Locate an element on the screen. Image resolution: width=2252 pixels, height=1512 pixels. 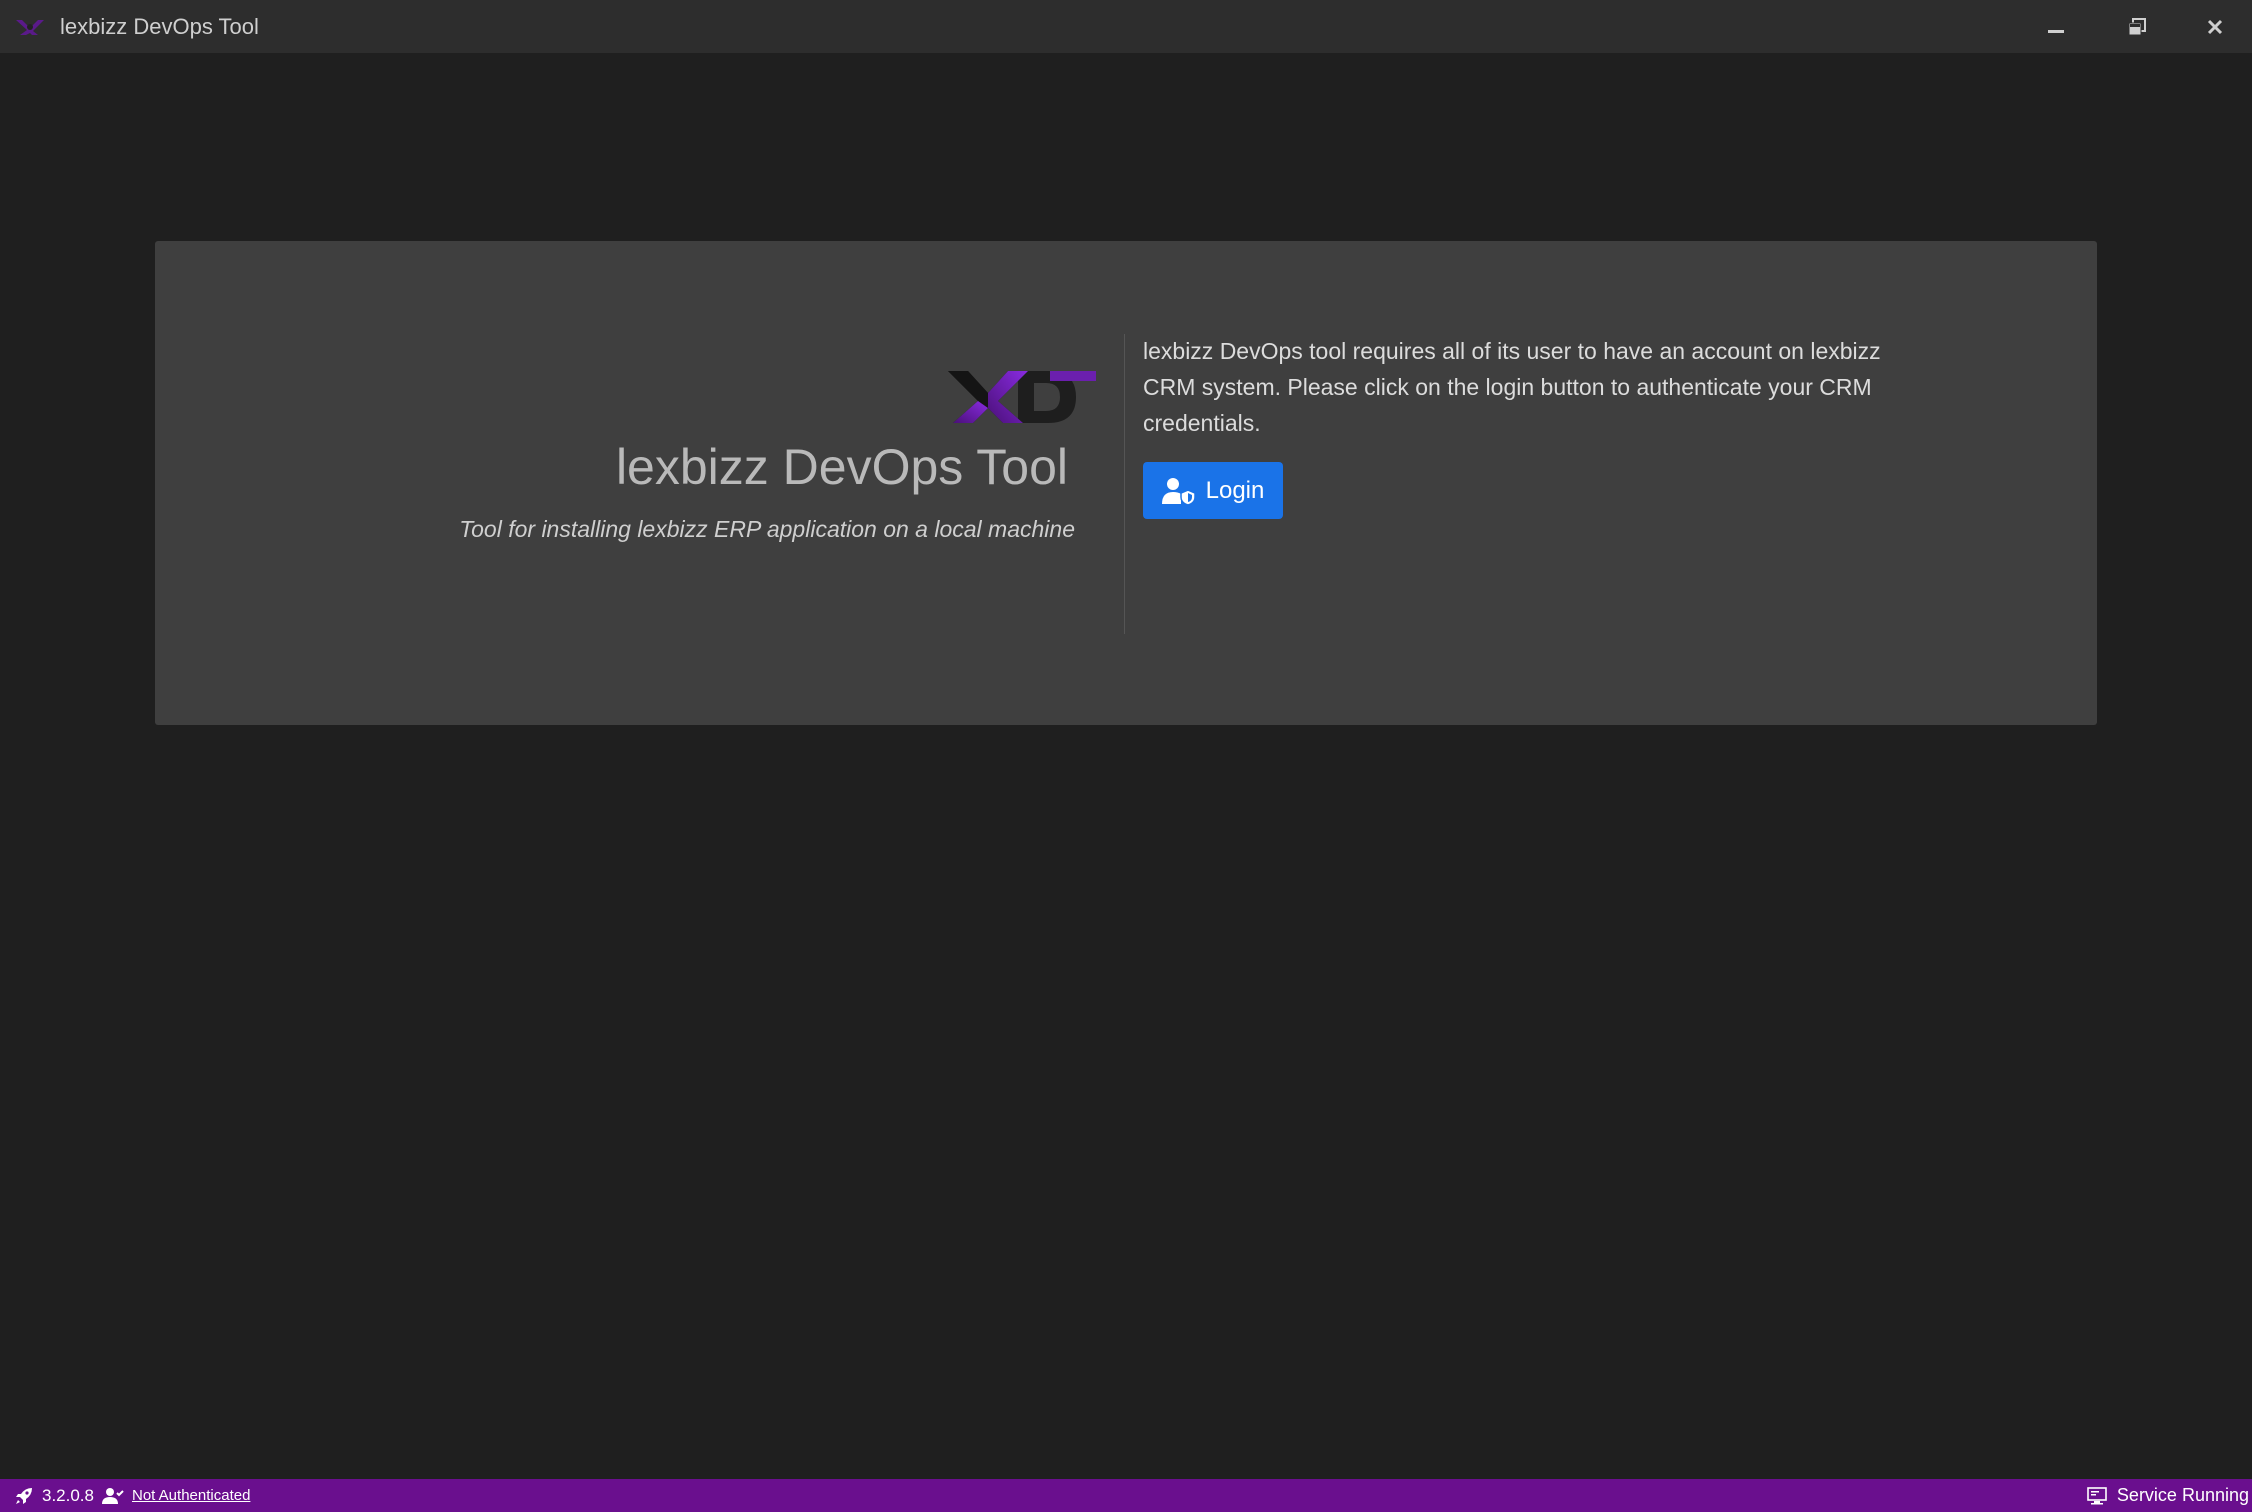
restore-button is located at coordinates (2137, 26).